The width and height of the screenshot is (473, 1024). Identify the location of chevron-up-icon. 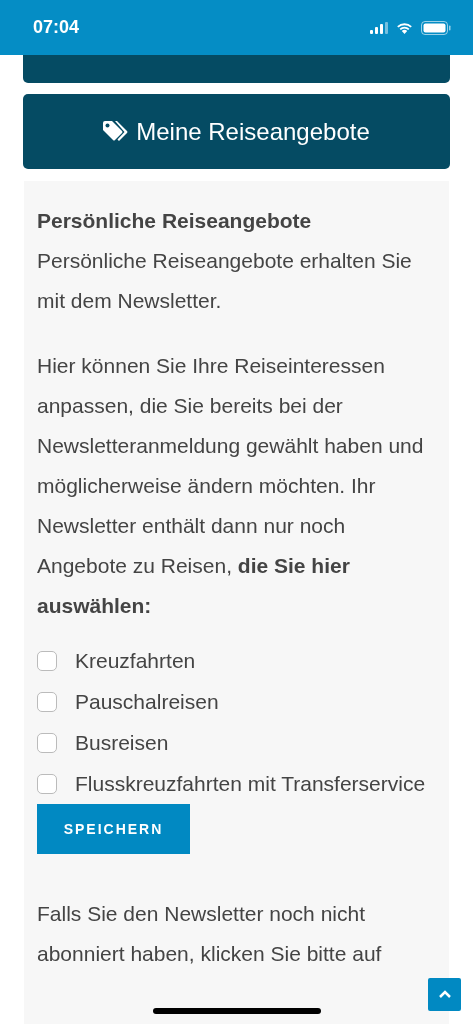
(444, 994).